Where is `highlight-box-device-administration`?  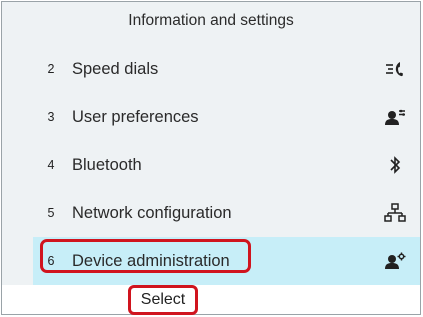
highlight-box-device-administration is located at coordinates (145, 256).